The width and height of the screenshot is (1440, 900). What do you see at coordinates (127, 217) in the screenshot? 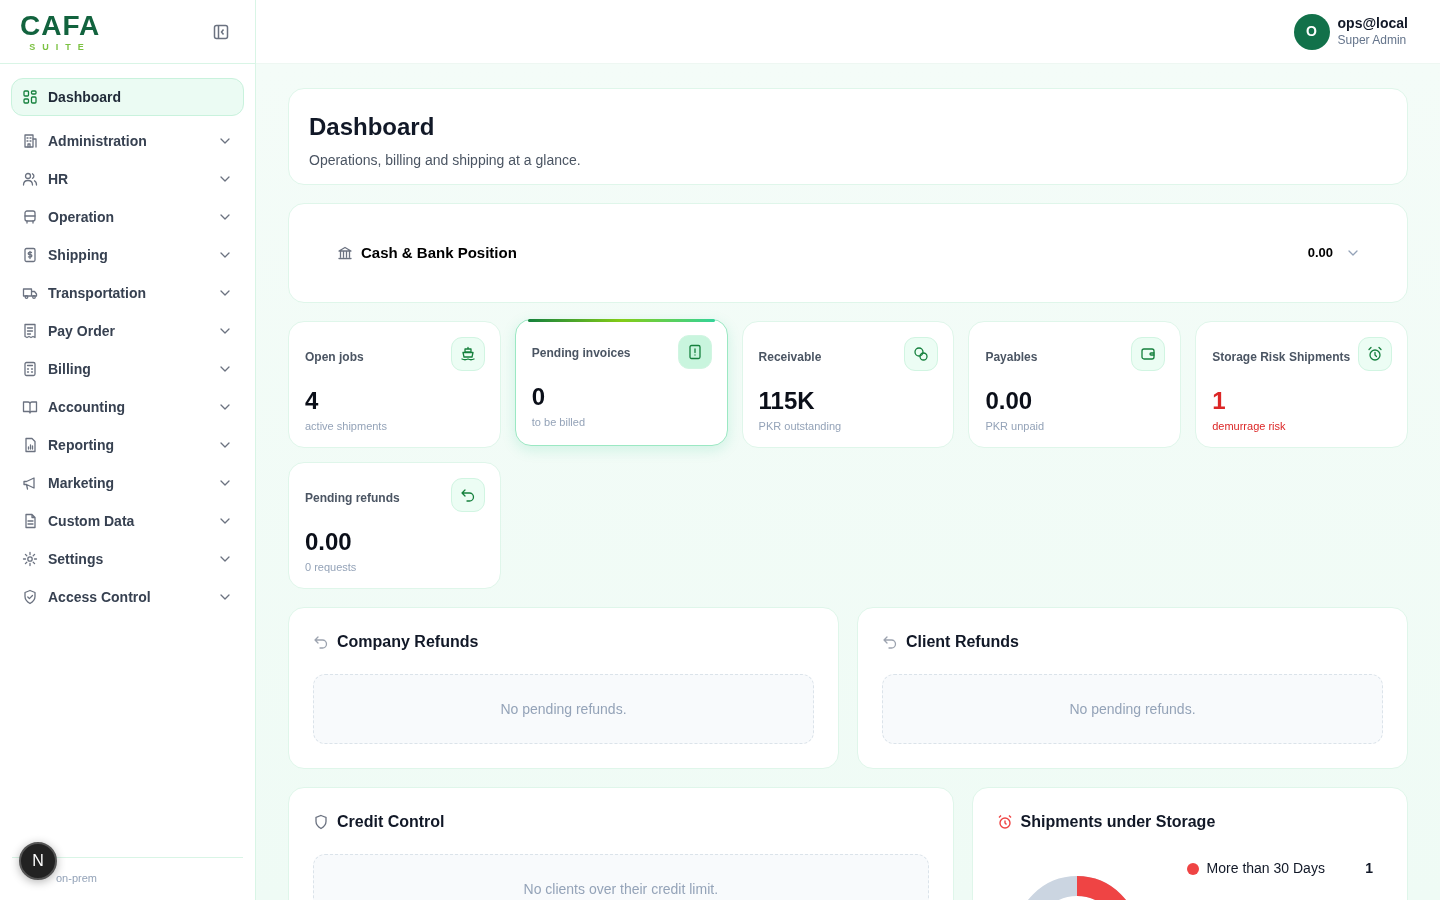
I see `sidebar-item: Operation` at bounding box center [127, 217].